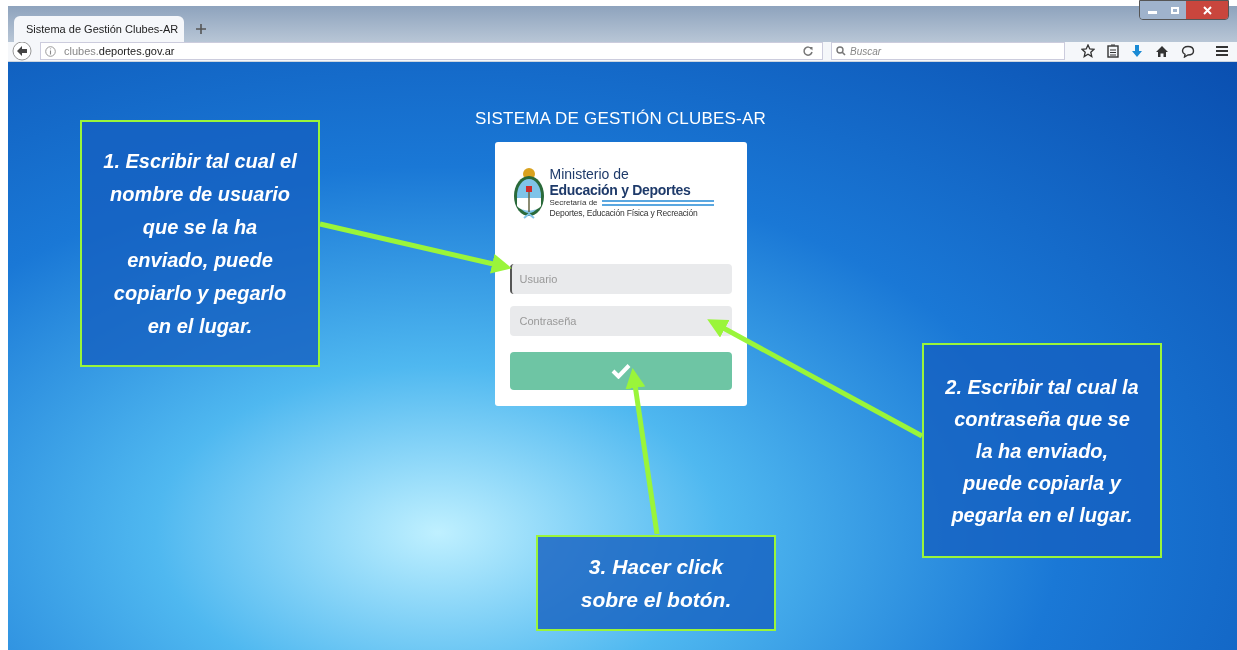 This screenshot has height=650, width=1237. What do you see at coordinates (119, 51) in the screenshot?
I see `url-text: clubes.deportes.gov.ar` at bounding box center [119, 51].